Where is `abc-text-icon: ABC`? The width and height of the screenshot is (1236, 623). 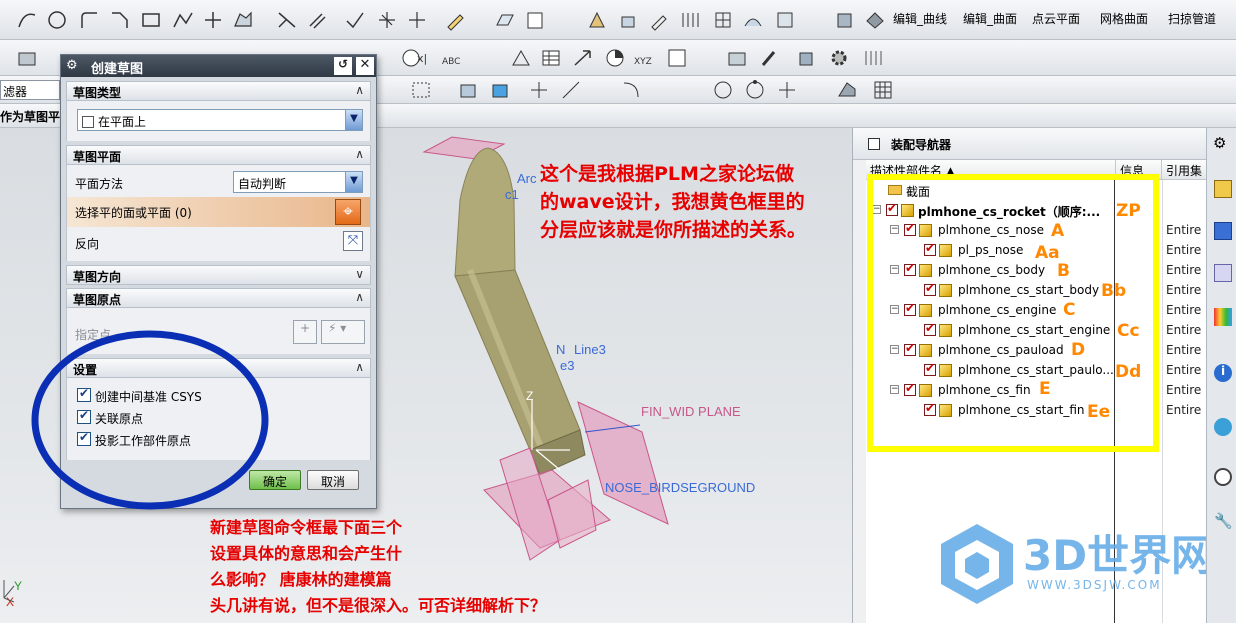
abc-text-icon: ABC is located at coordinates (453, 58).